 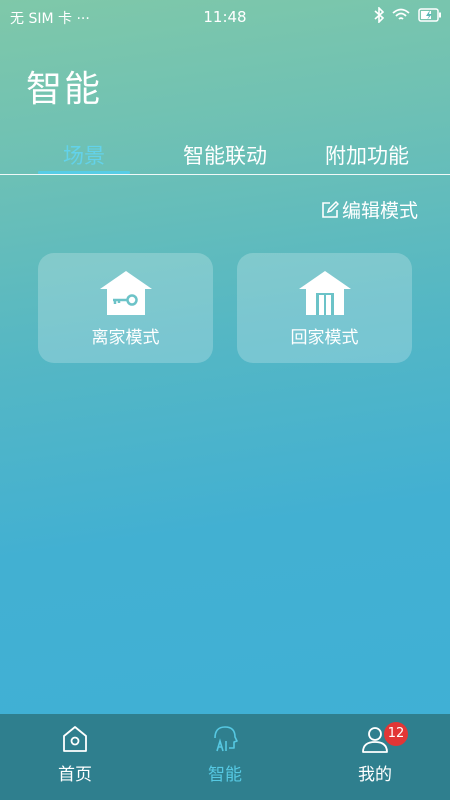 What do you see at coordinates (125, 338) in the screenshot?
I see `scene-label: 离家模式` at bounding box center [125, 338].